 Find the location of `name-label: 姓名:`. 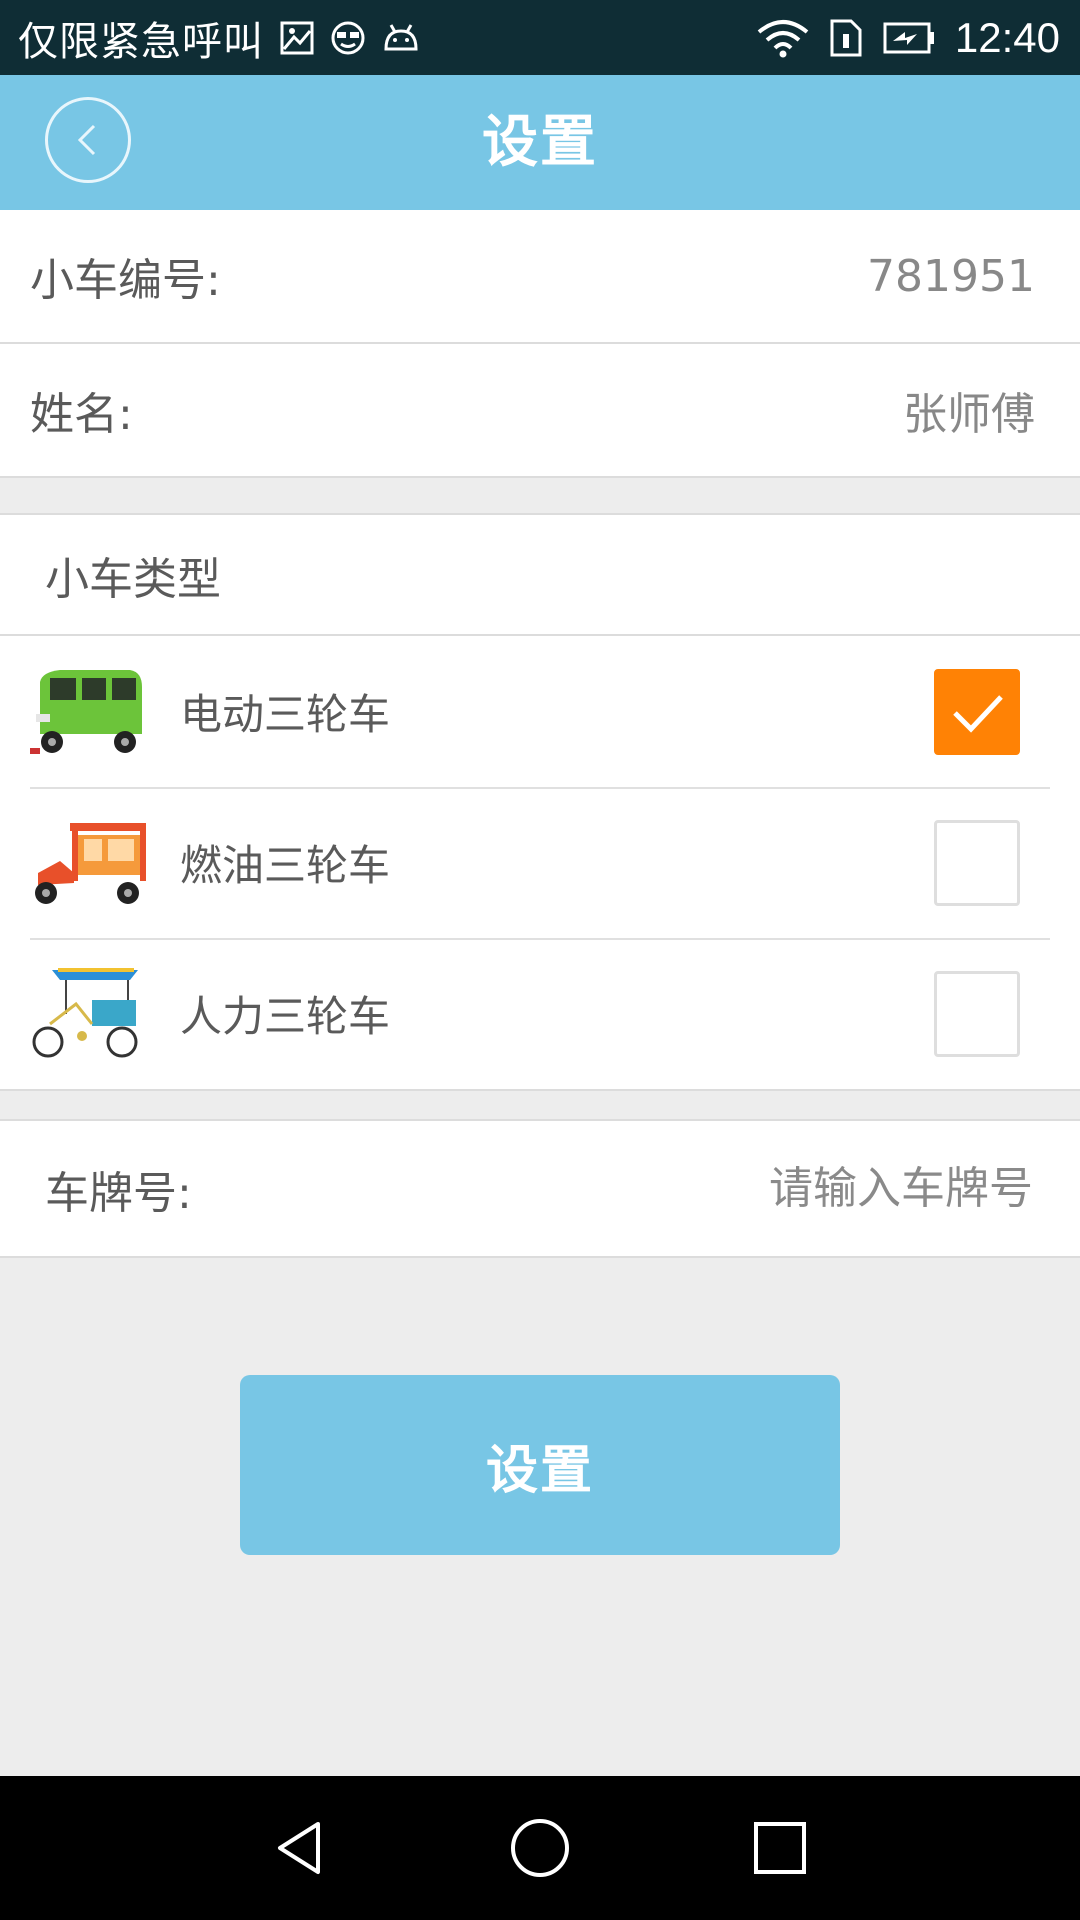

name-label: 姓名: is located at coordinates (81, 414).